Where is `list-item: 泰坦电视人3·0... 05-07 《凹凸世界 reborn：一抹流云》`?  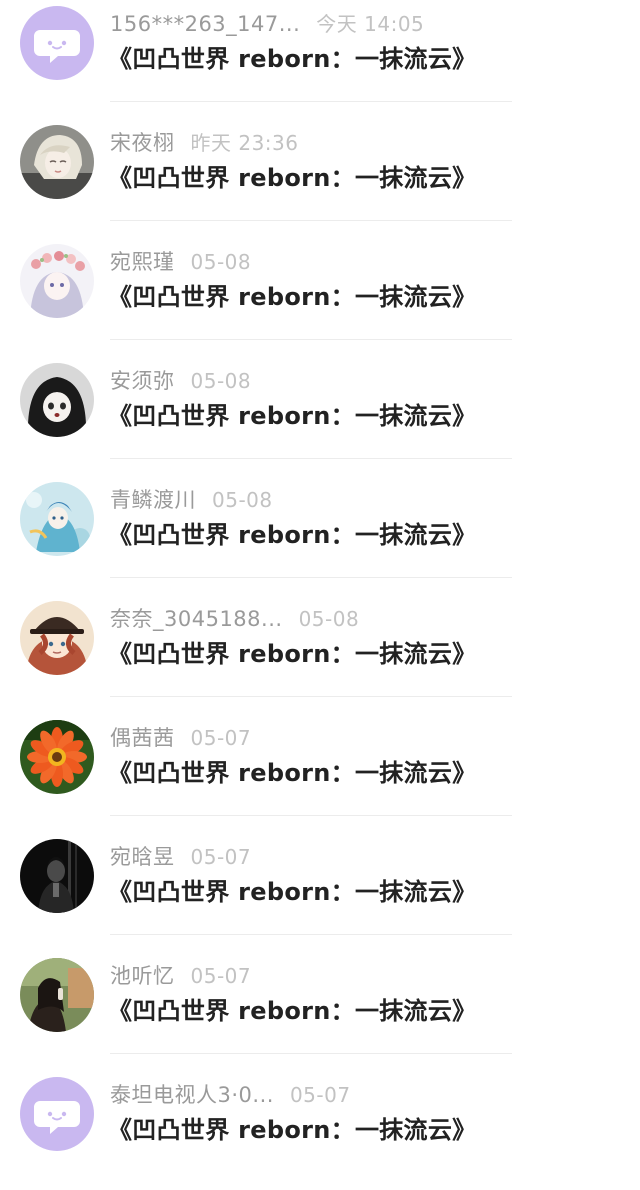
list-item: 泰坦电视人3·0... 05-07 《凹凸世界 reborn：一抹流云》 is located at coordinates (320, 1130).